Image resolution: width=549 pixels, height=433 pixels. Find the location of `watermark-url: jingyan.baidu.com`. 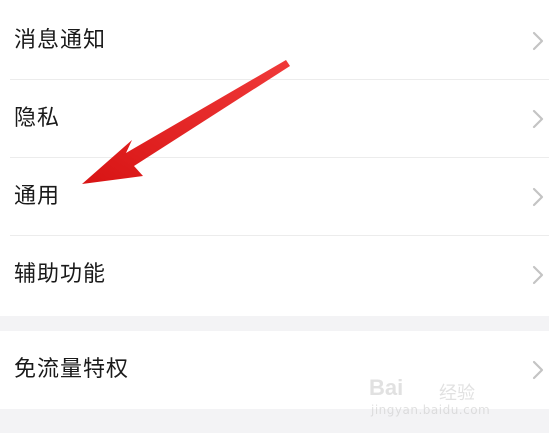

watermark-url: jingyan.baidu.com is located at coordinates (431, 410).